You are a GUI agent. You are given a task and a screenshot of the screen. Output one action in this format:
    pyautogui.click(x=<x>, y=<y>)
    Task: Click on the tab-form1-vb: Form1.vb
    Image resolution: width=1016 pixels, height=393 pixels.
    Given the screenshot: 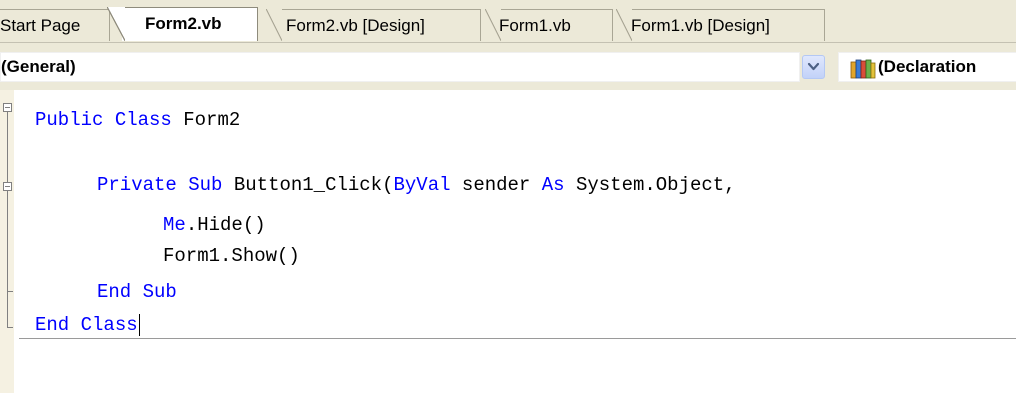 What is the action you would take?
    pyautogui.click(x=549, y=25)
    